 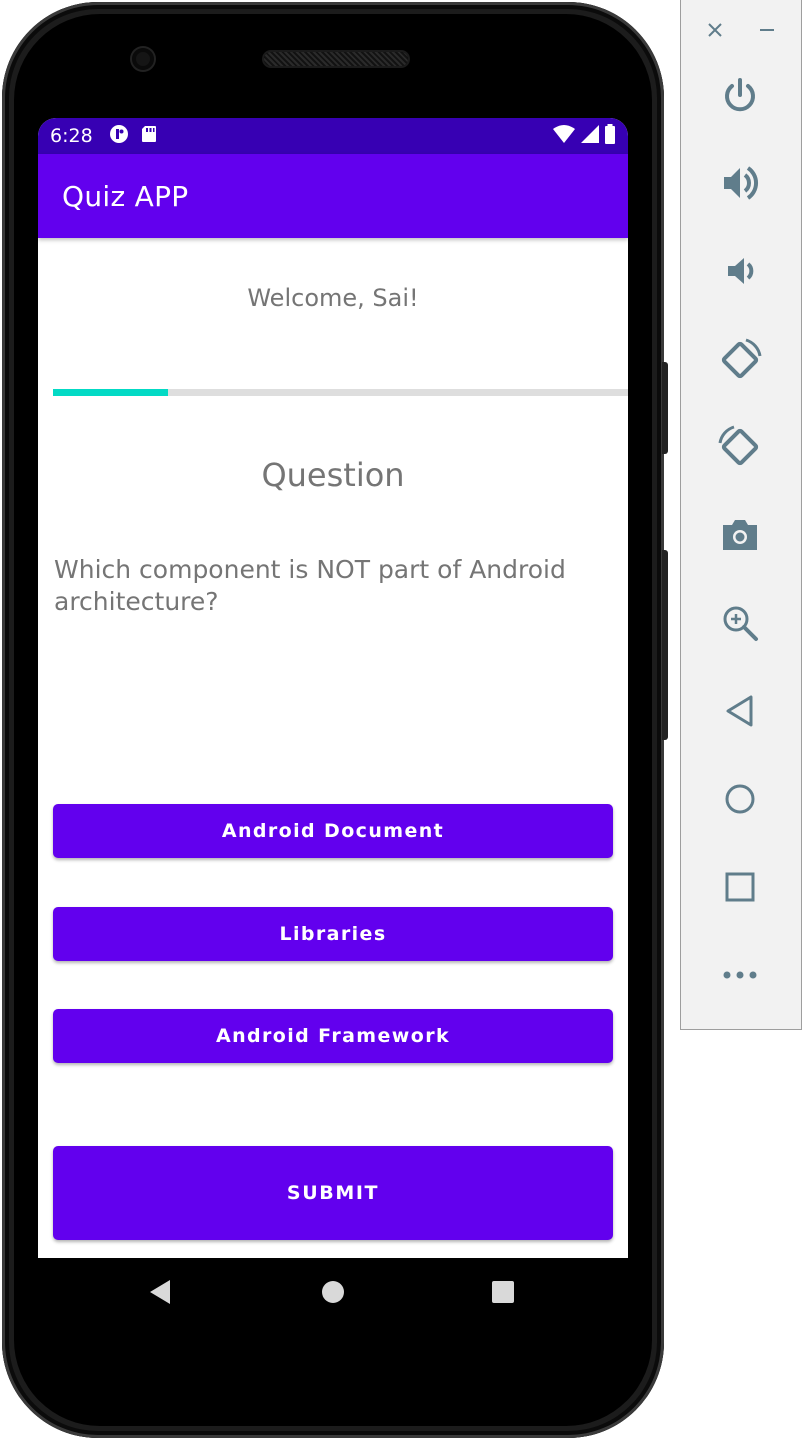 I want to click on cellular-signal-icon, so click(x=590, y=136).